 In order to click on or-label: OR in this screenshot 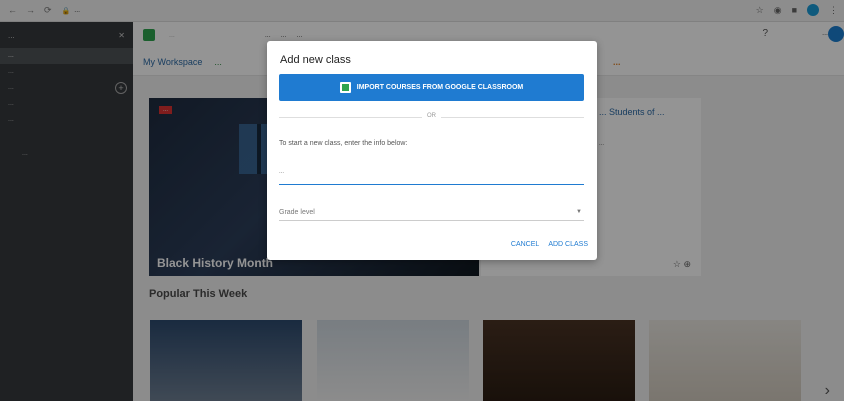, I will do `click(431, 116)`.